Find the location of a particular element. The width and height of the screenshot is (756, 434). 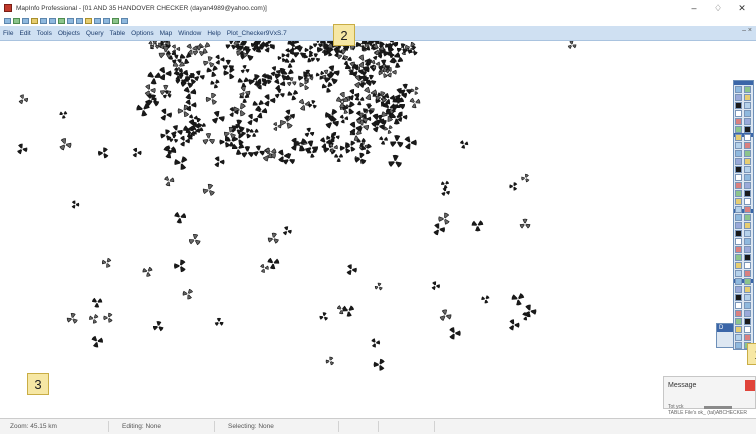

undo-button is located at coordinates (70, 20).